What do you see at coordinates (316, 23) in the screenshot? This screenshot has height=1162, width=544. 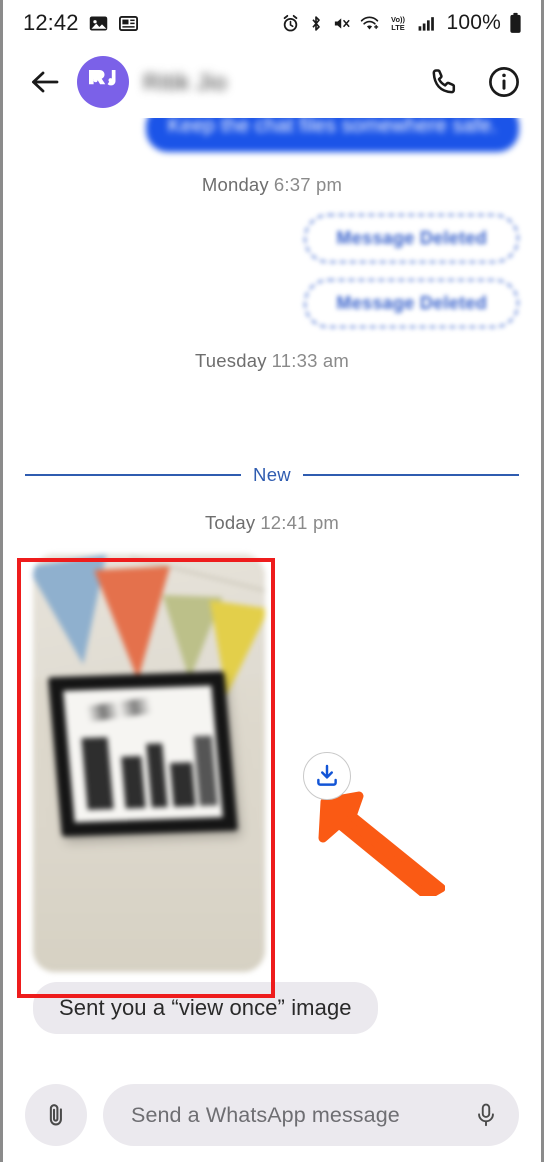 I see `bluetooth-icon` at bounding box center [316, 23].